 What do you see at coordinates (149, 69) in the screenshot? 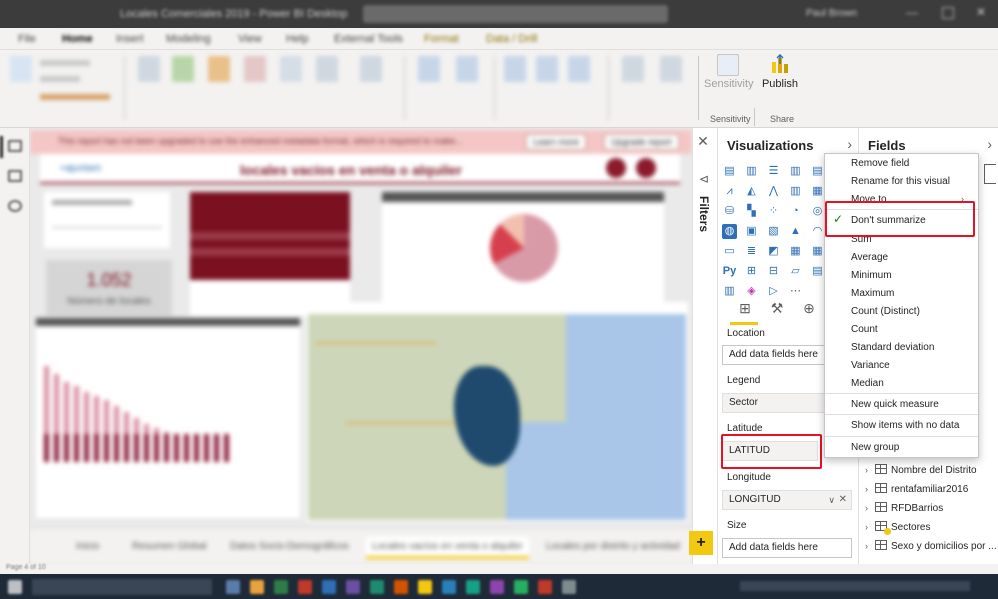
I see `get-data-icon` at bounding box center [149, 69].